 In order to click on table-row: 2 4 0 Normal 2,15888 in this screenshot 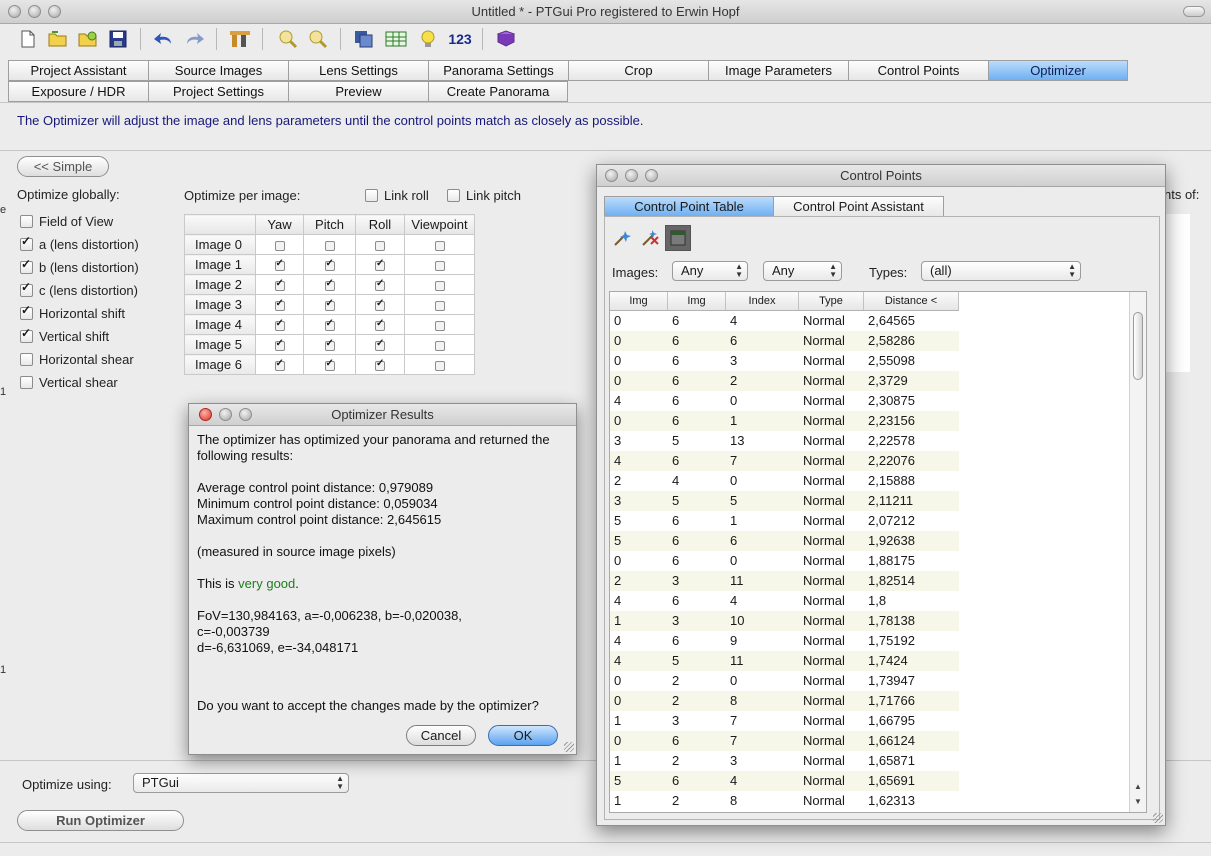, I will do `click(784, 481)`.